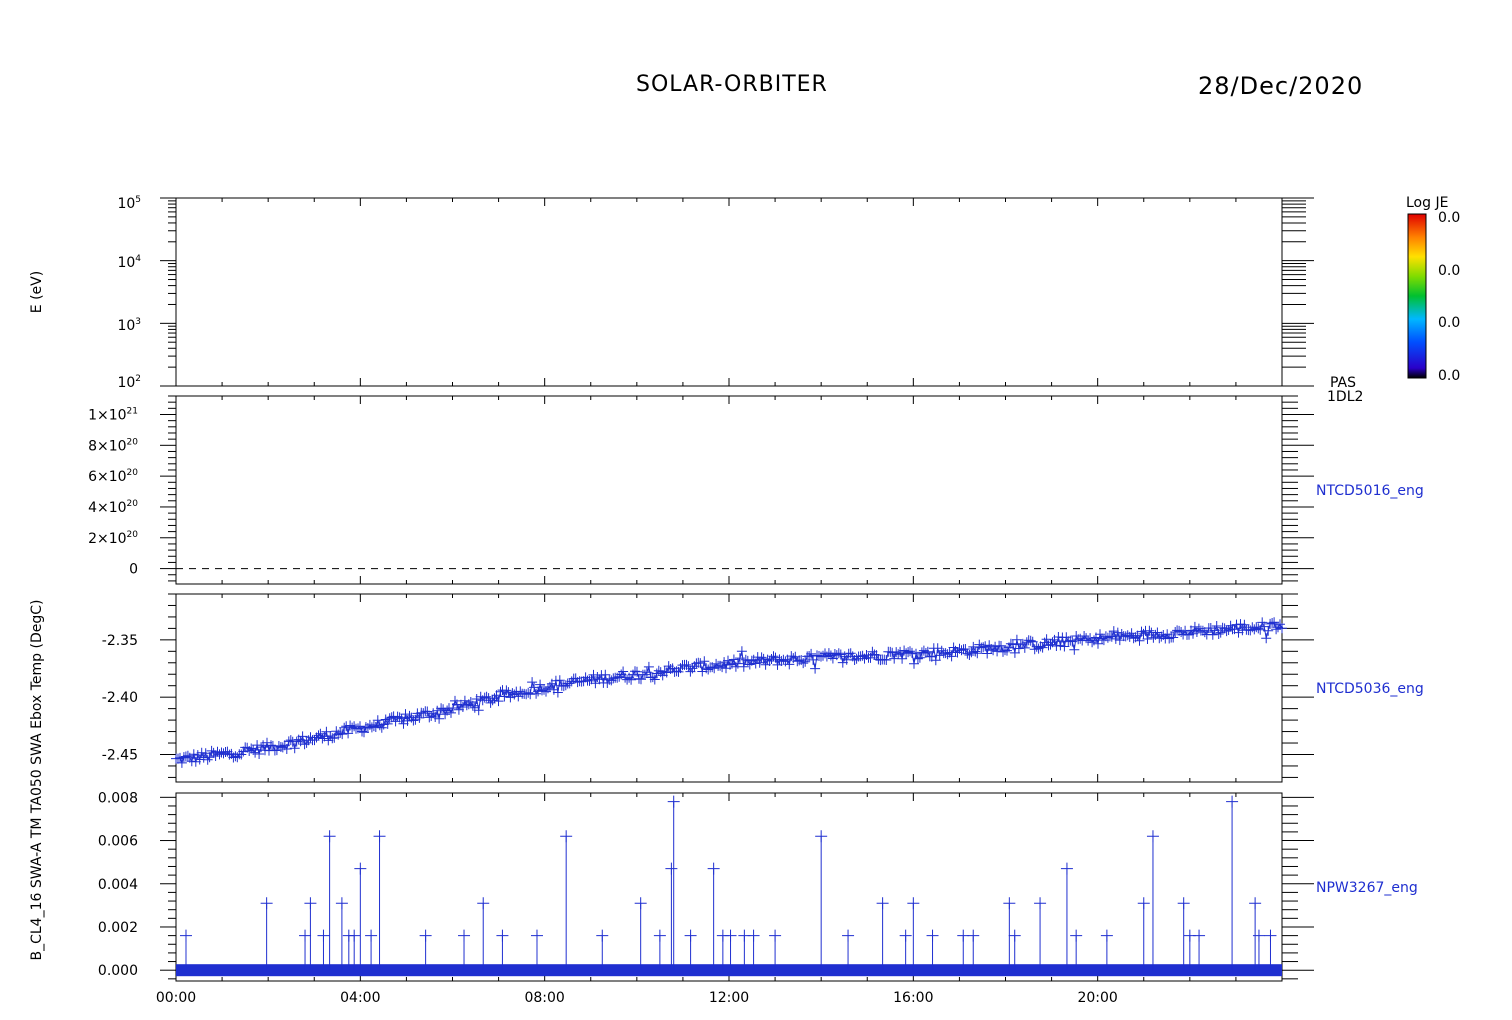  Describe the element at coordinates (1370, 491) in the screenshot. I see `panel-side-label: NTCD5016_eng` at that location.